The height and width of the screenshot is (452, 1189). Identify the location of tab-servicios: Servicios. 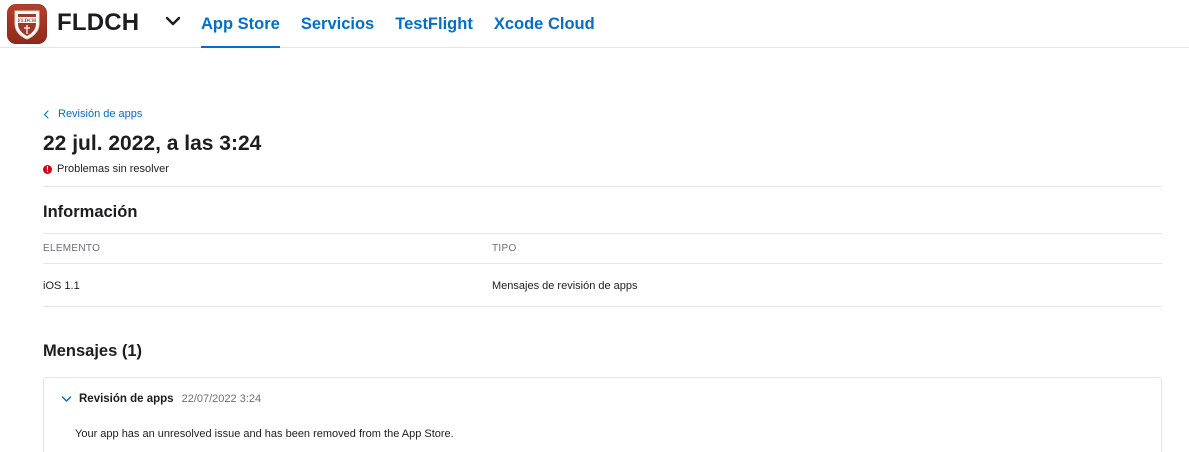
(337, 31).